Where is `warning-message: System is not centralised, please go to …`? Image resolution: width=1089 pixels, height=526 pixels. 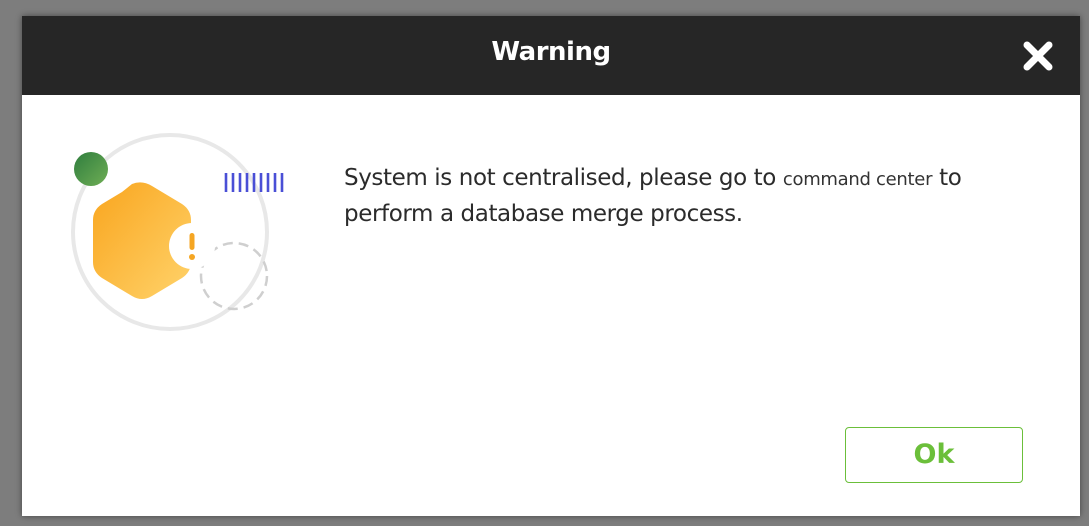
warning-message: System is not centralised, please go to … is located at coordinates (694, 196).